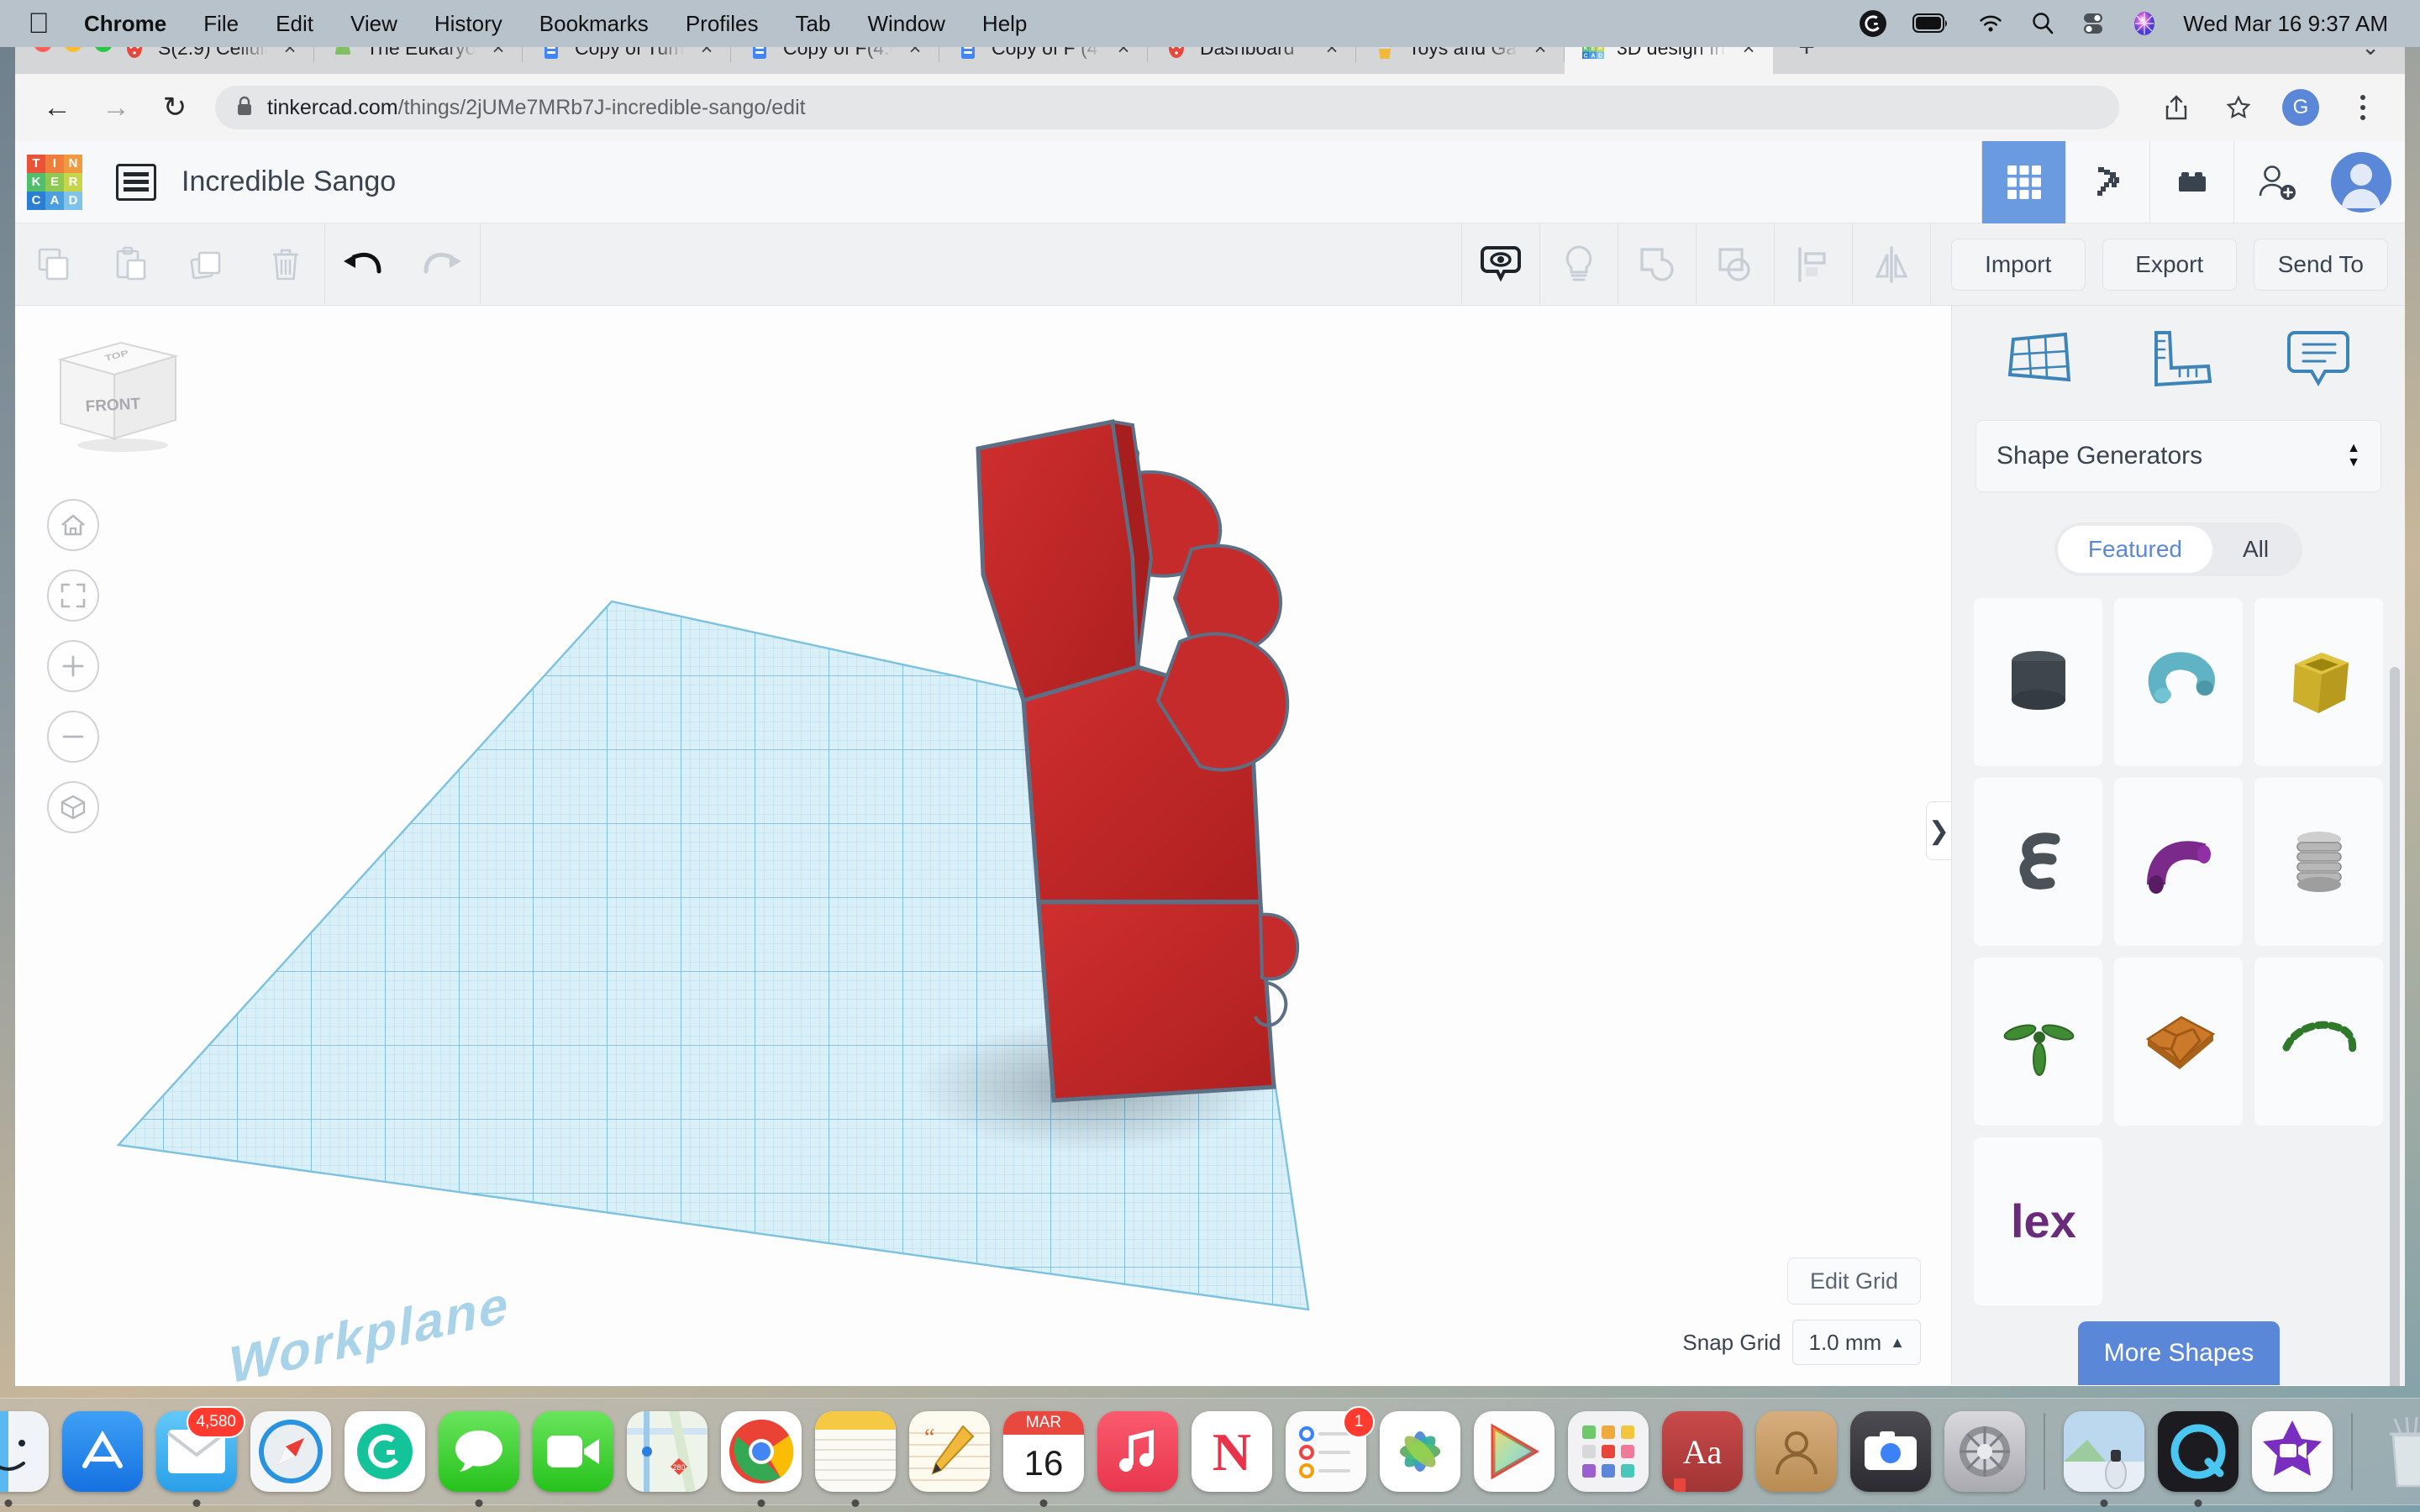  Describe the element at coordinates (2043, 23) in the screenshot. I see `search-icon` at that location.